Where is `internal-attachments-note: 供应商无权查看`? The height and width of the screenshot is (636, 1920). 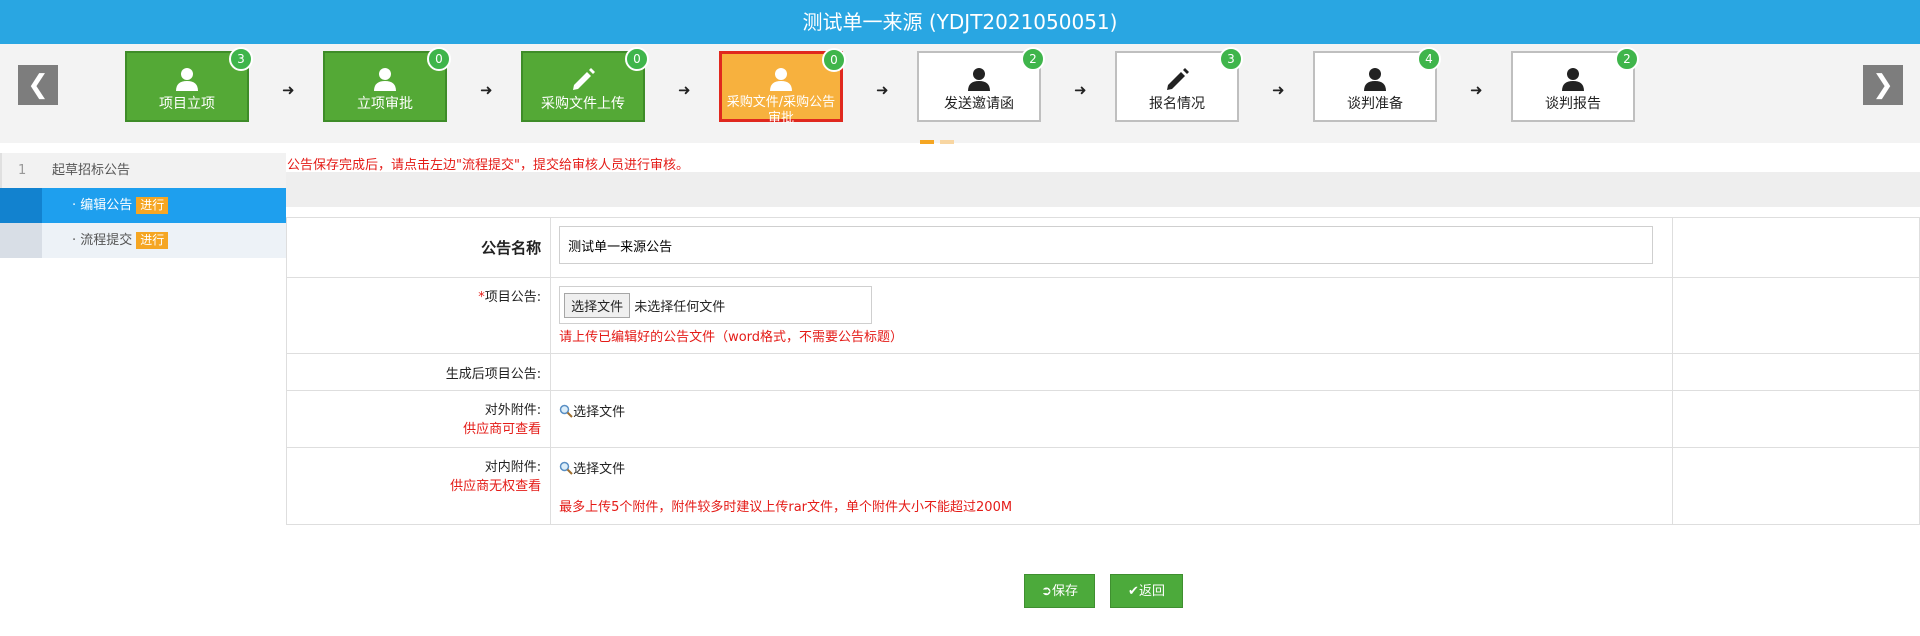
internal-attachments-note: 供应商无权查看 is located at coordinates (496, 486).